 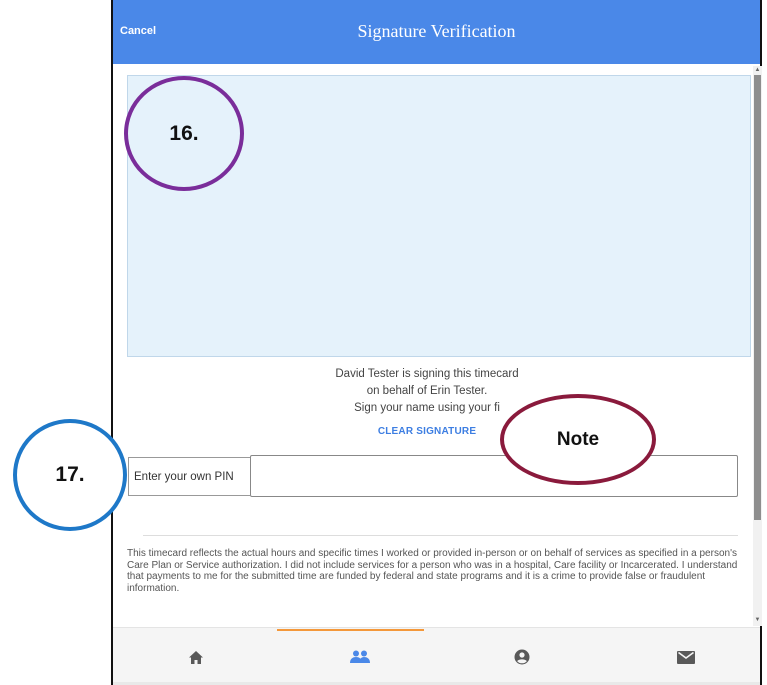 I want to click on app-header: Cancel Signature Verification, so click(x=436, y=32).